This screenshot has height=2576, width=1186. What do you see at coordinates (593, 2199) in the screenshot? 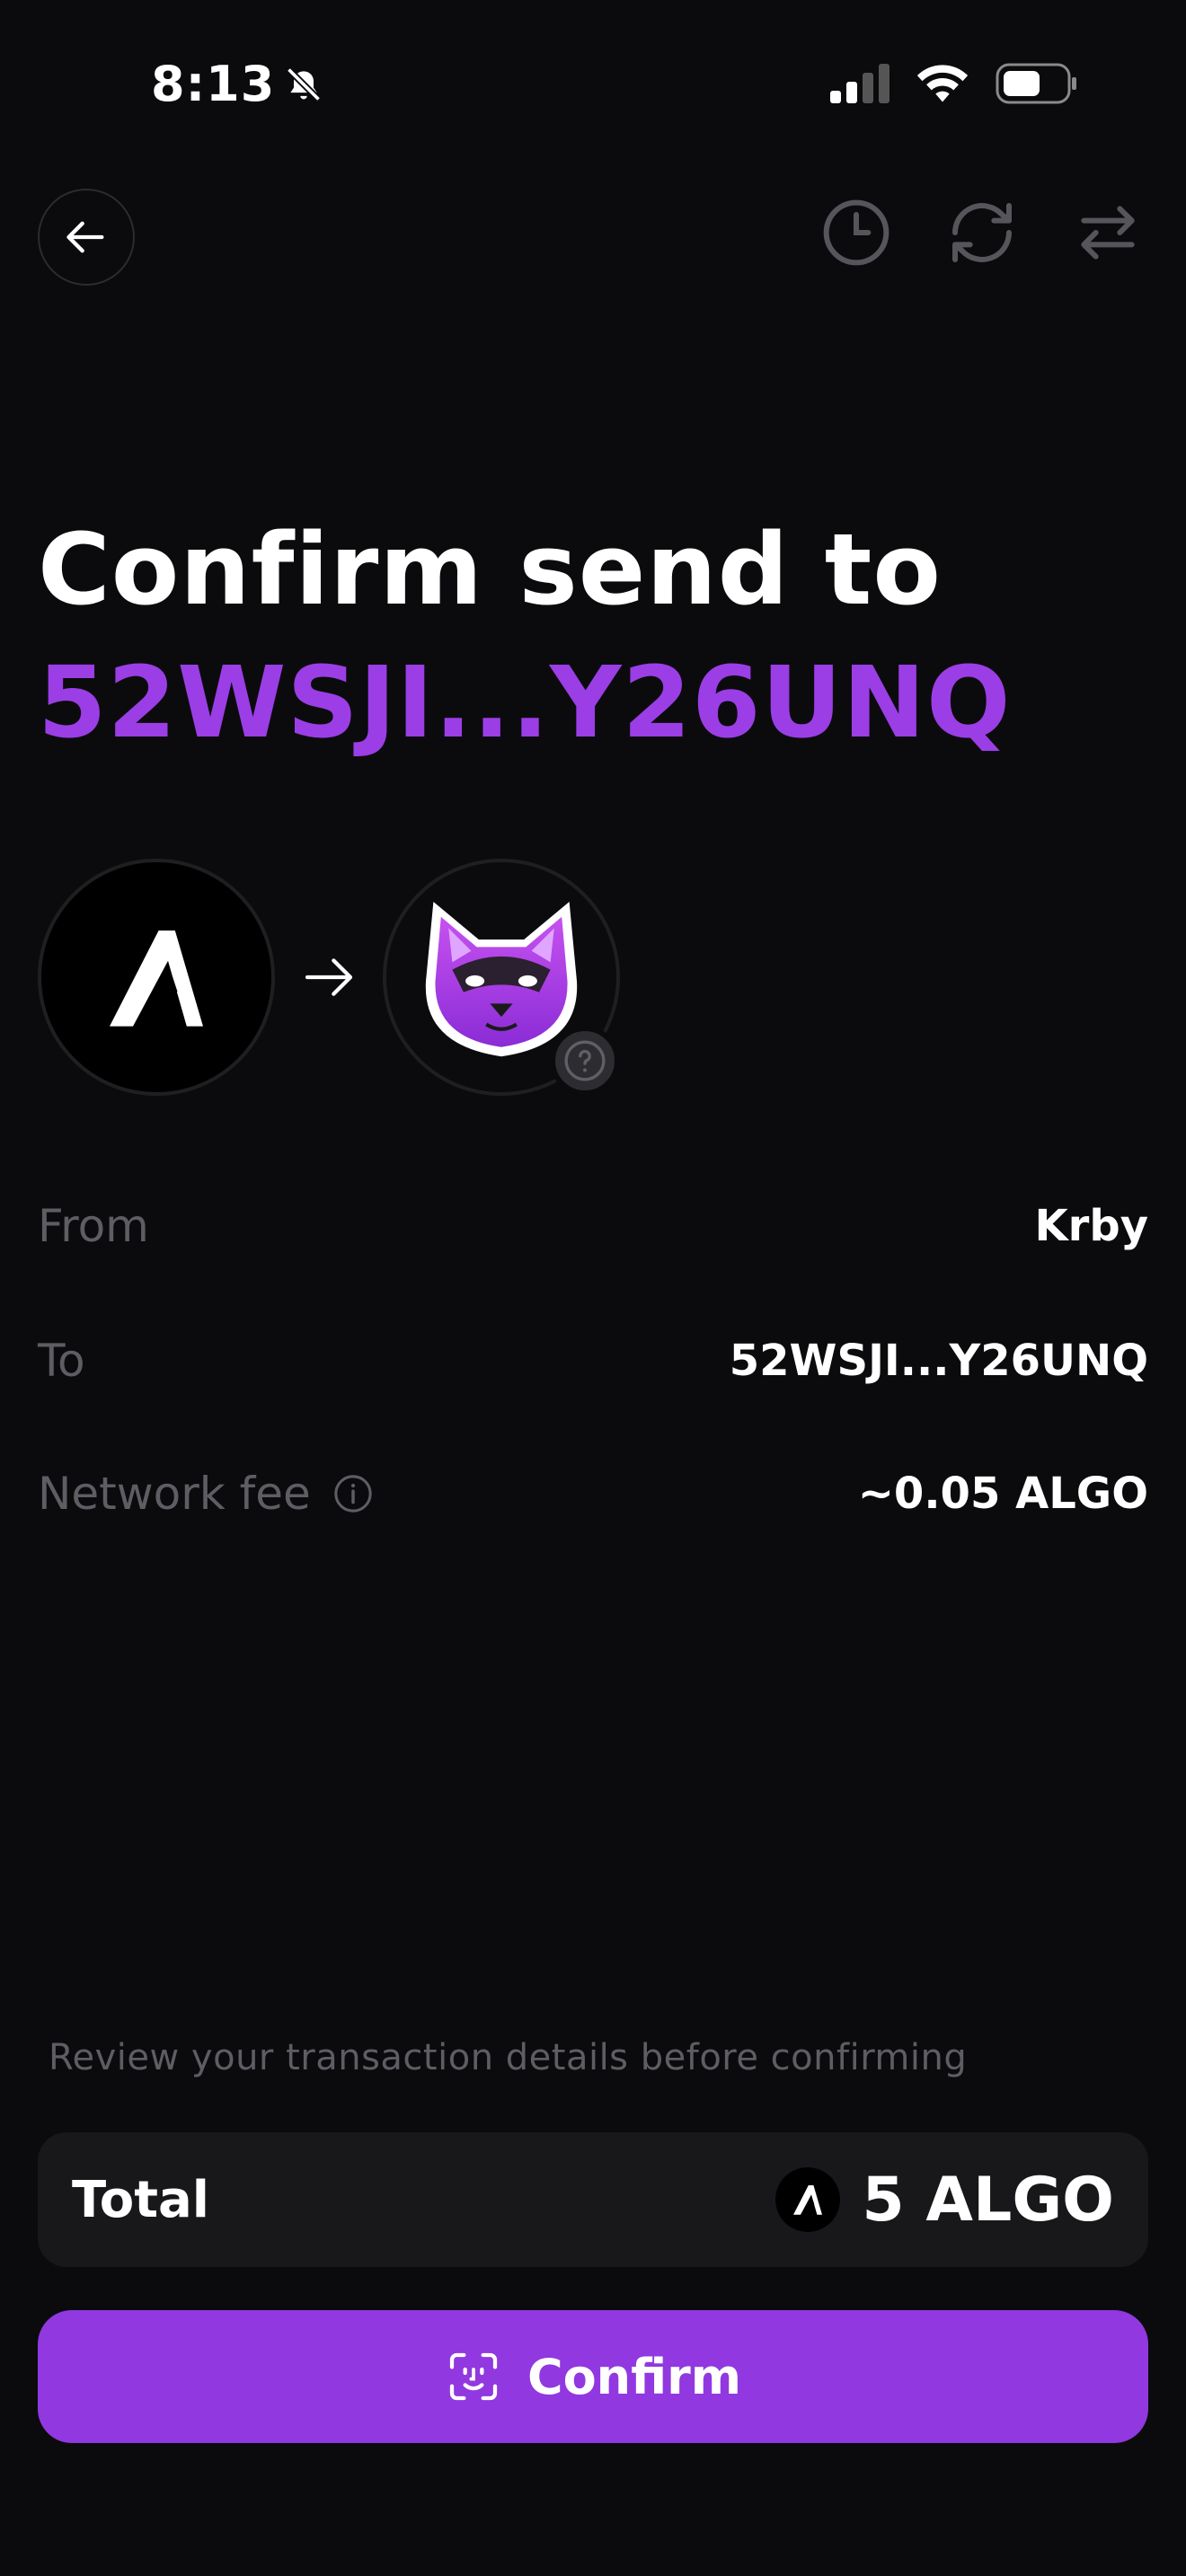
I see `total-card: Total 5 ALGO` at bounding box center [593, 2199].